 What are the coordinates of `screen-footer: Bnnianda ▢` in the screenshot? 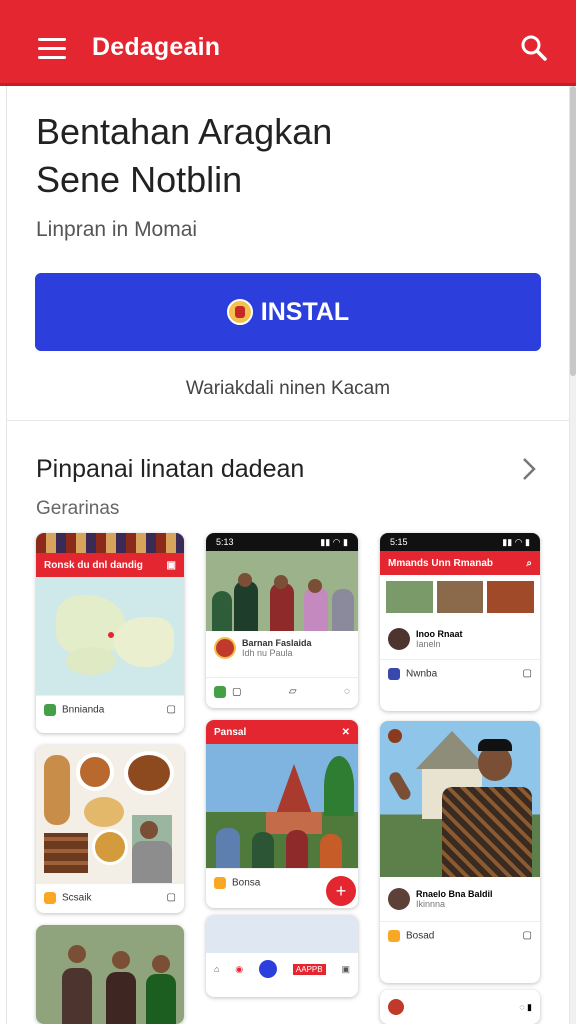 It's located at (110, 709).